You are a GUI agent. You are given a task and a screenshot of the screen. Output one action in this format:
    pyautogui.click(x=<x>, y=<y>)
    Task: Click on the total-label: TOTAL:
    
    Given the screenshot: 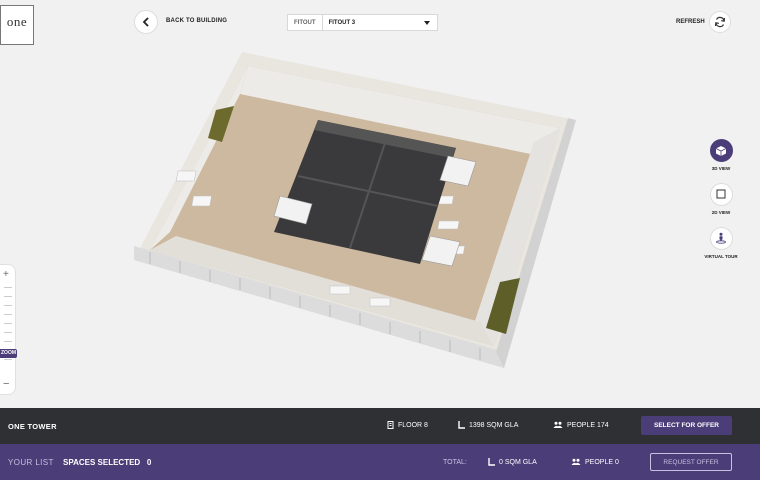 What is the action you would take?
    pyautogui.click(x=455, y=462)
    